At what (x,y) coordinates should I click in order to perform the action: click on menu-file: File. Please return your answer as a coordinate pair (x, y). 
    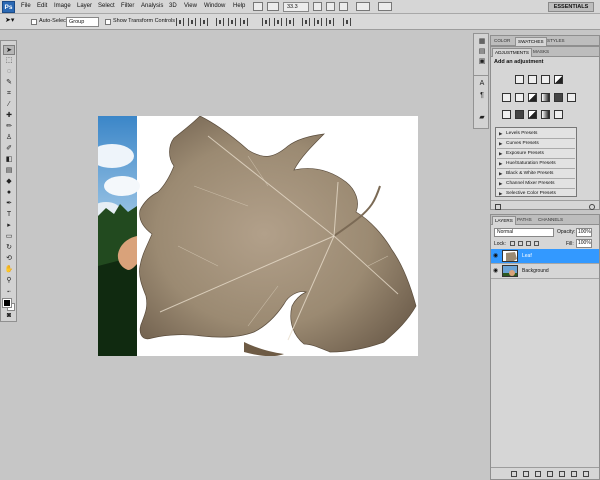
    Looking at the image, I should click on (26, 6).